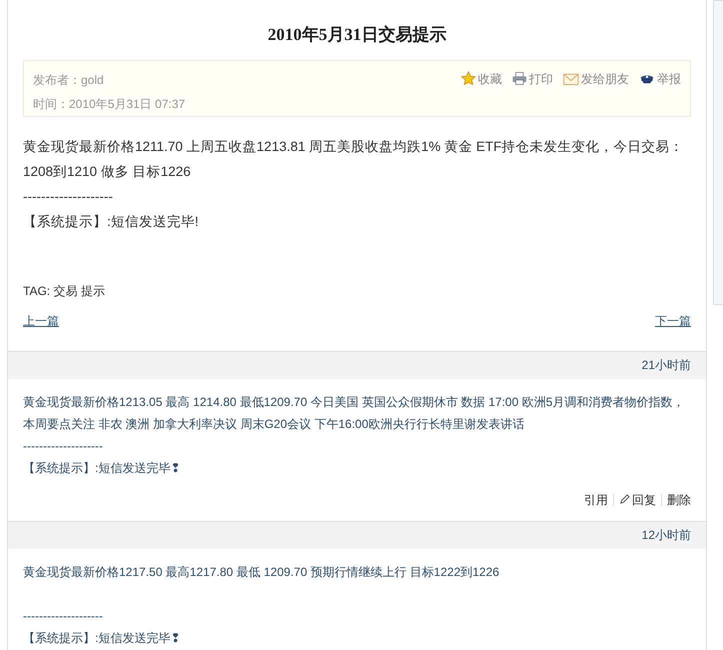 The width and height of the screenshot is (723, 650). What do you see at coordinates (679, 499) in the screenshot?
I see `comment-action-link: 删除` at bounding box center [679, 499].